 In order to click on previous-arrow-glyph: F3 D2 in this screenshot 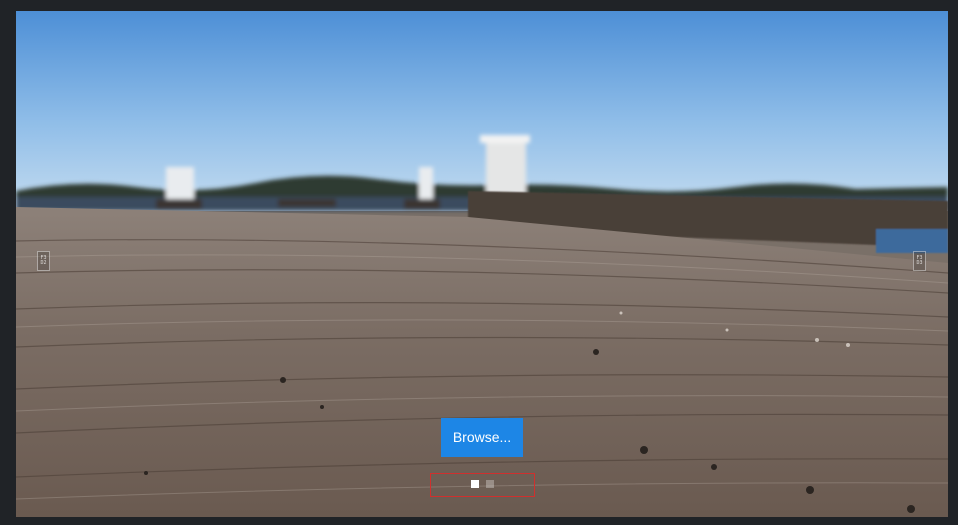, I will do `click(43, 260)`.